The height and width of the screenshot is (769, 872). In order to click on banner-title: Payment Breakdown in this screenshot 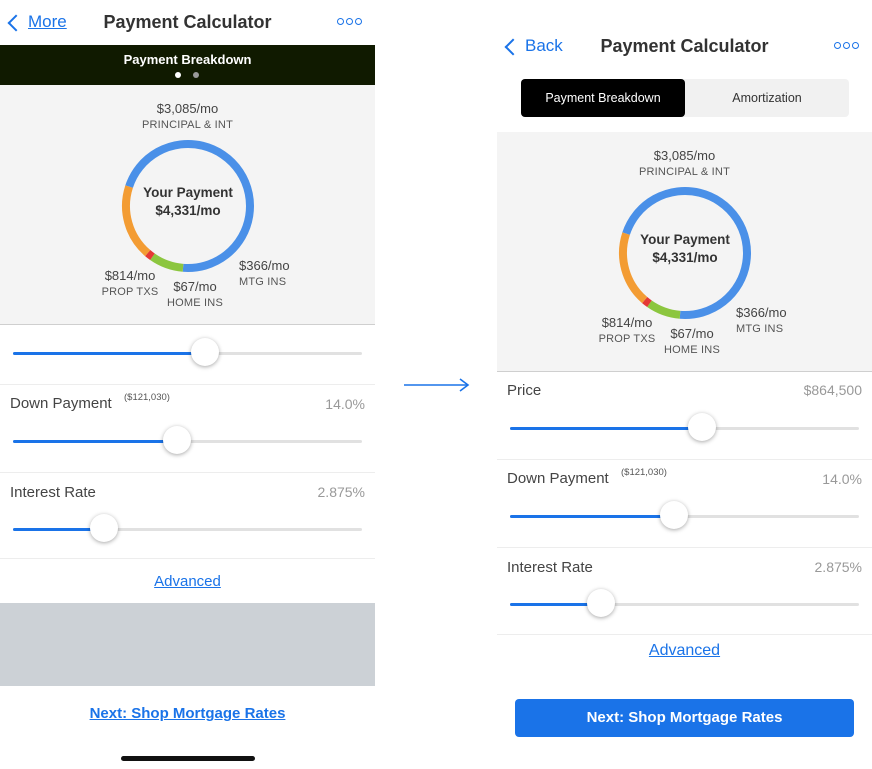, I will do `click(187, 59)`.